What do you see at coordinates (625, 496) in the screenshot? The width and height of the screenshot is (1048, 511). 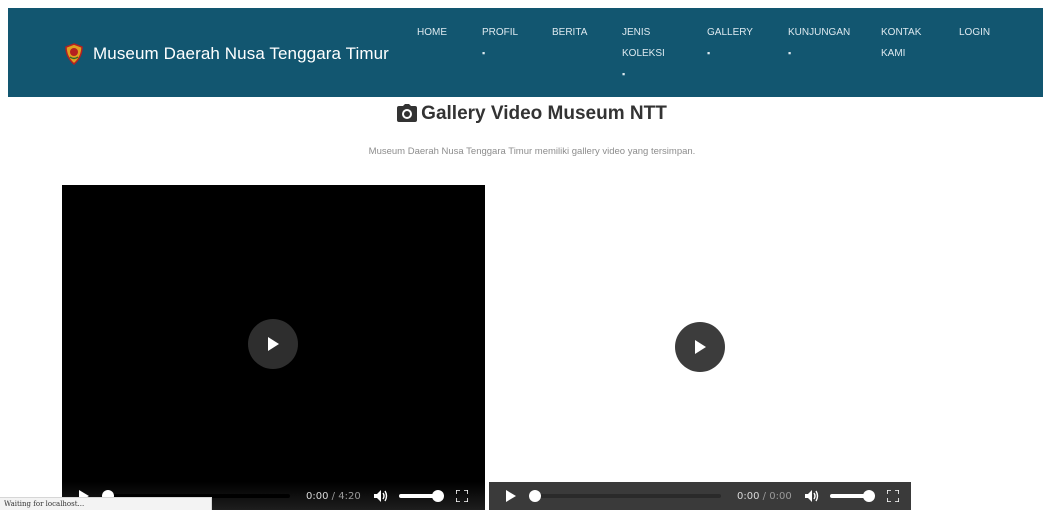 I see `seek-bar` at bounding box center [625, 496].